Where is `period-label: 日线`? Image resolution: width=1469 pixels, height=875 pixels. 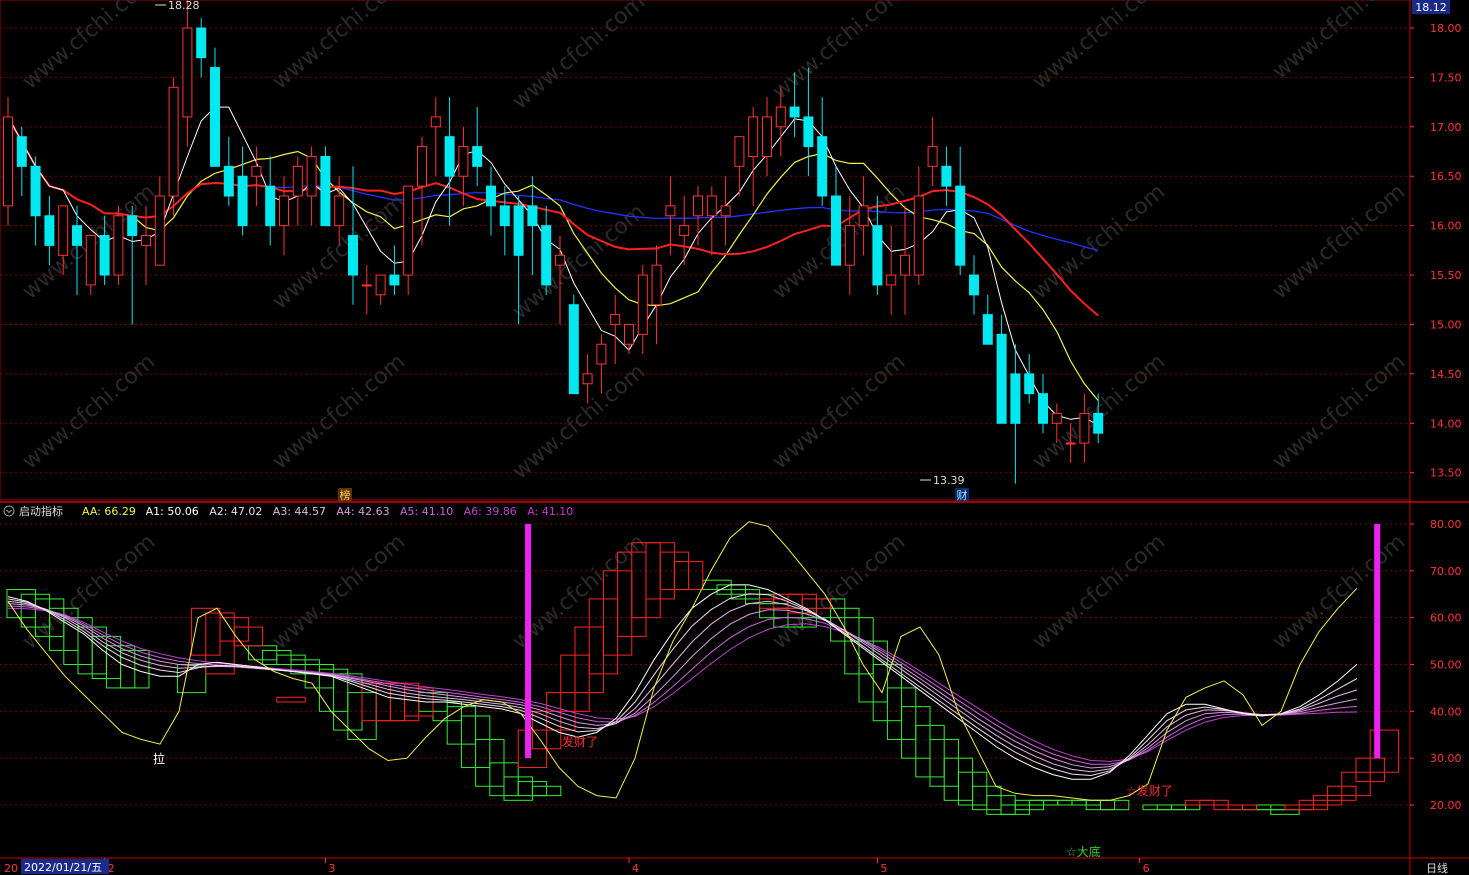 period-label: 日线 is located at coordinates (1437, 868).